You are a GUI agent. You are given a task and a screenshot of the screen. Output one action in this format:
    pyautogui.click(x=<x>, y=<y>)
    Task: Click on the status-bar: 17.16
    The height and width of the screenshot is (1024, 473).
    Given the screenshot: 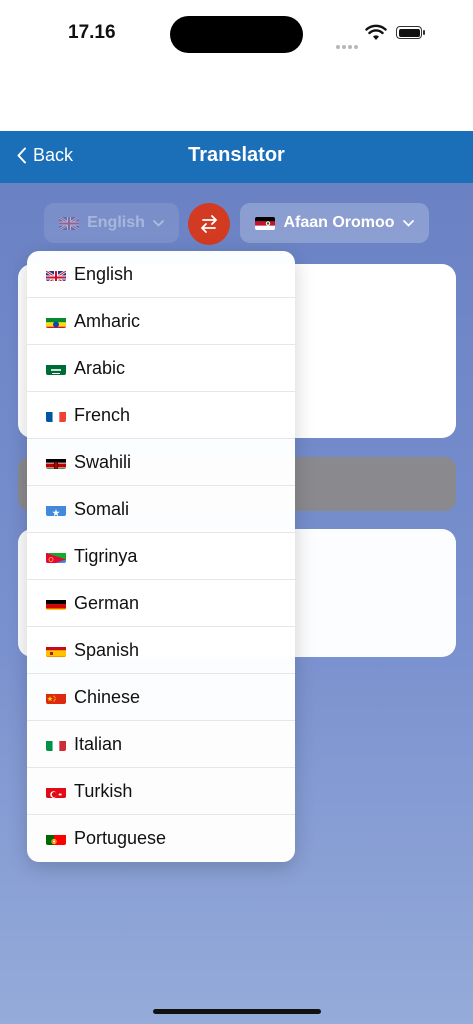 What is the action you would take?
    pyautogui.click(x=236, y=35)
    